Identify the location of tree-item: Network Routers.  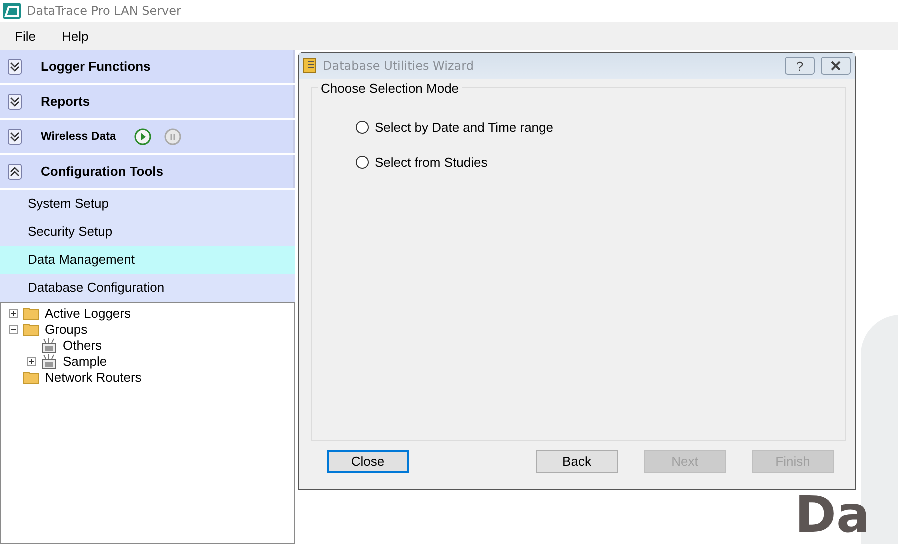
(93, 377).